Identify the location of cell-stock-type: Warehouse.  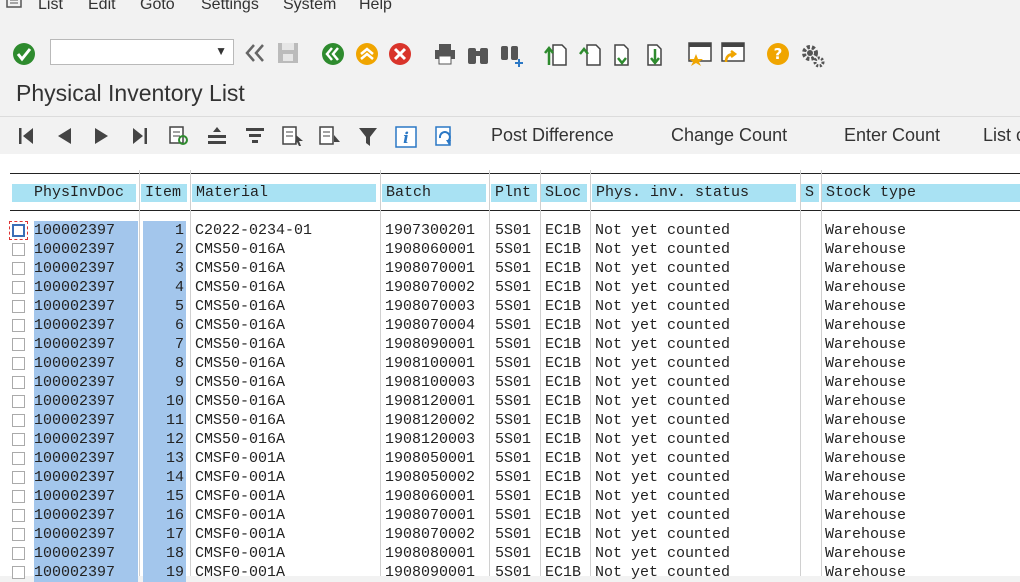
(866, 420).